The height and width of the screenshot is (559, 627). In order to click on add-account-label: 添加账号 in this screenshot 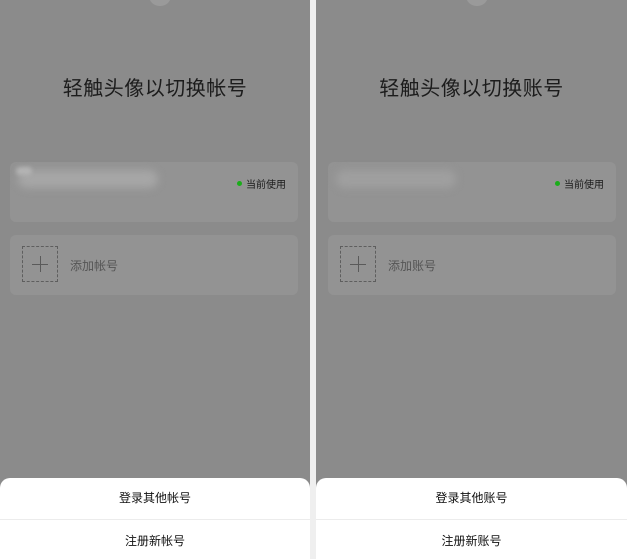, I will do `click(412, 266)`.